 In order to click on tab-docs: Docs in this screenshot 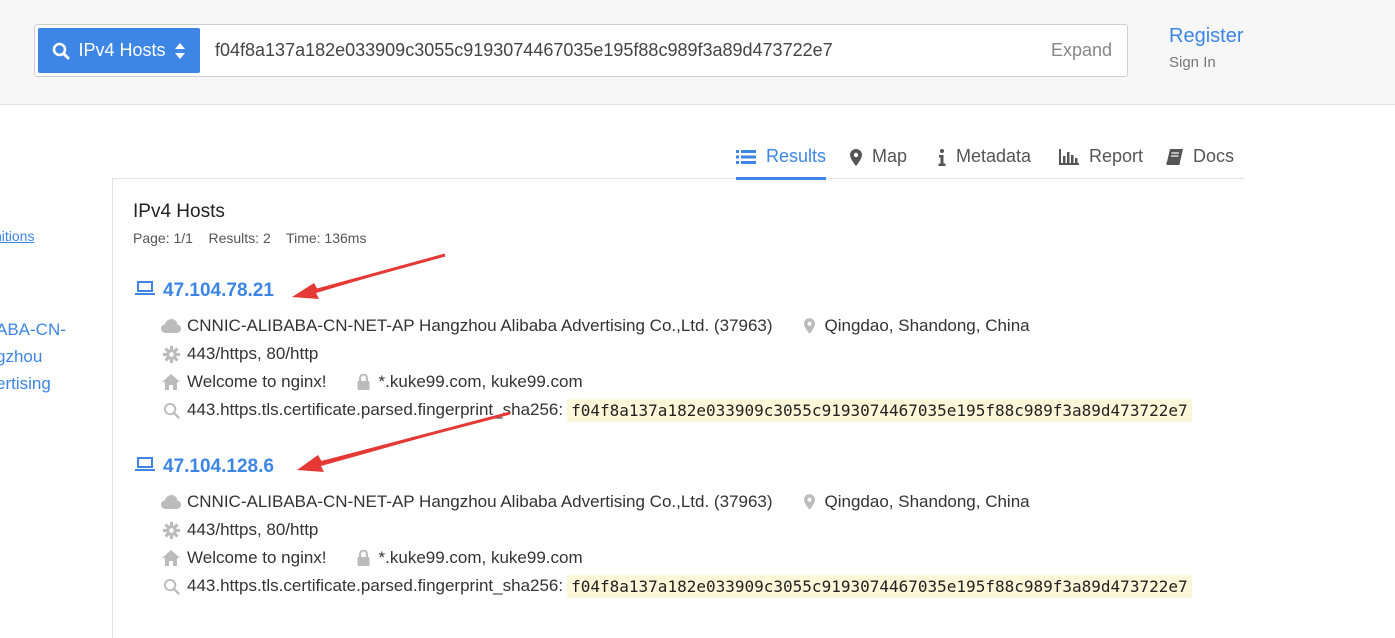, I will do `click(1200, 161)`.